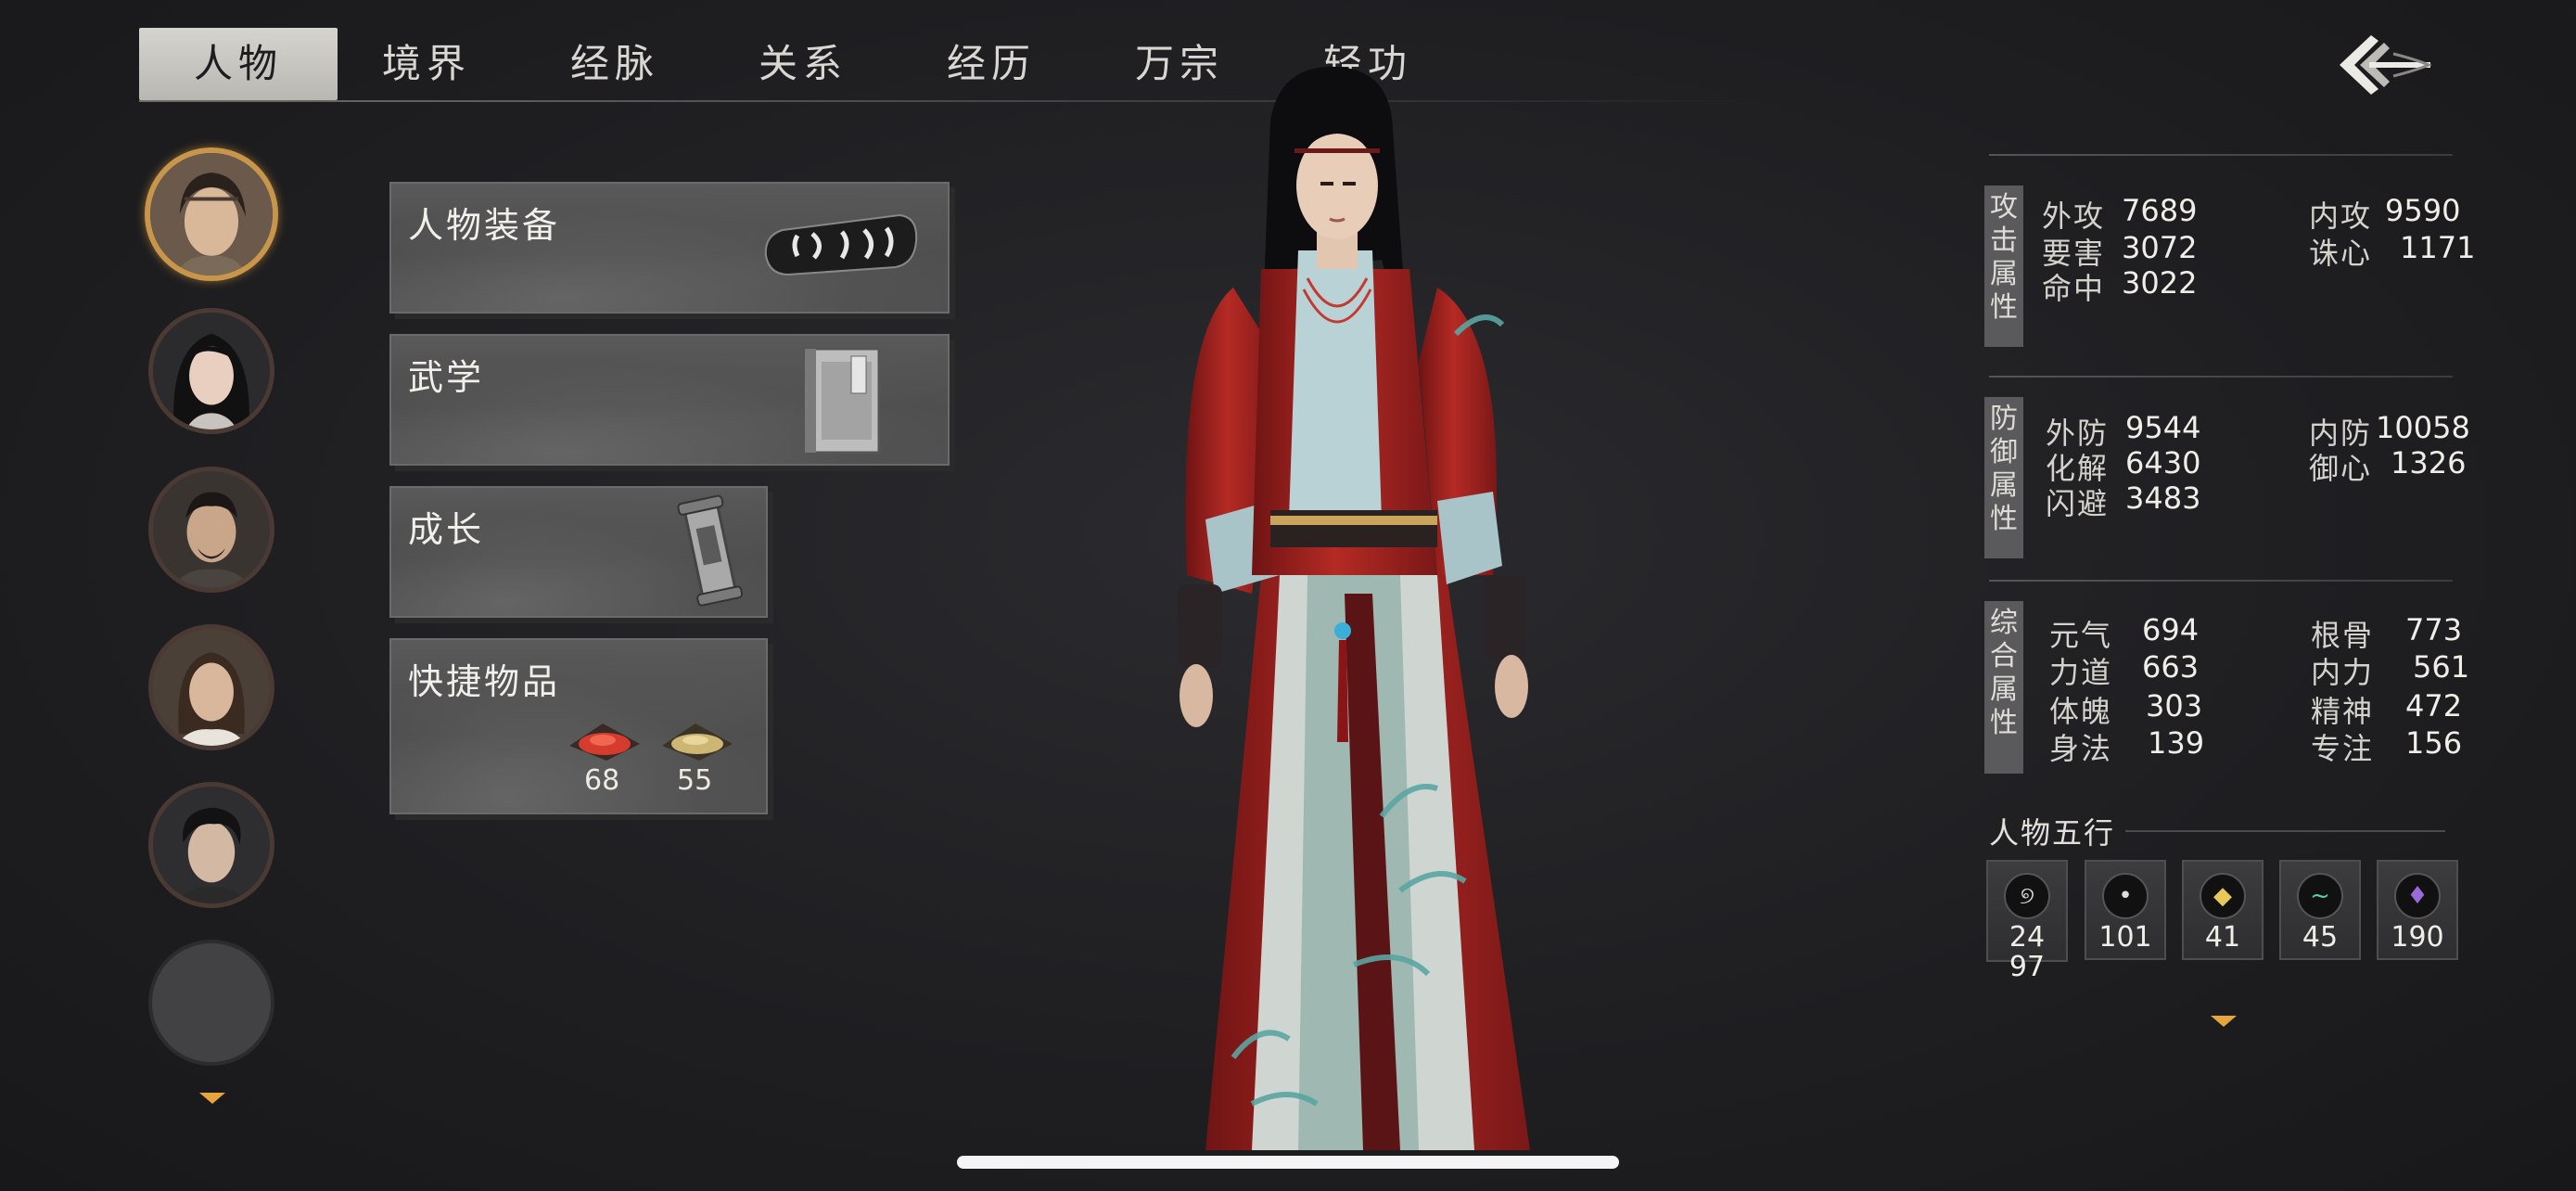  What do you see at coordinates (2125, 896) in the screenshot?
I see `water-drop-icon: •` at bounding box center [2125, 896].